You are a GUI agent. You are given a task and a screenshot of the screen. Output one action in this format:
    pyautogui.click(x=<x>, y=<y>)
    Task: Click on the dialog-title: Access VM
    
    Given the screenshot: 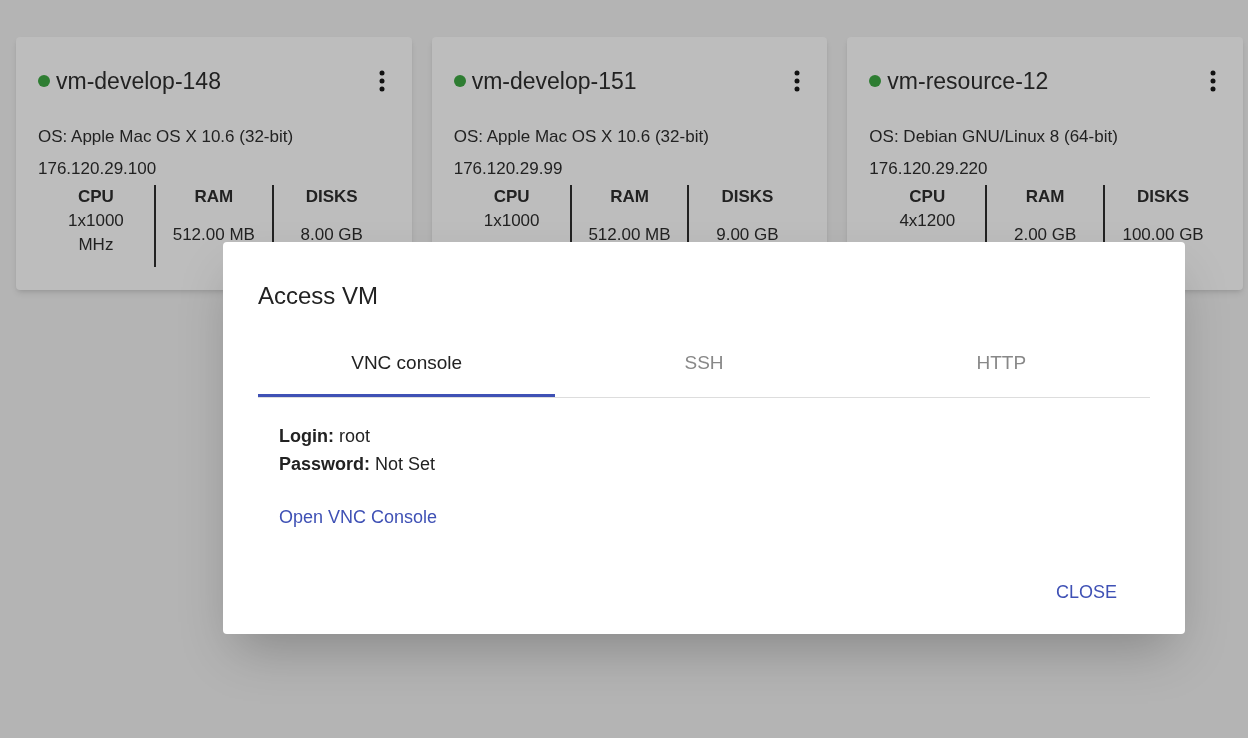 What is the action you would take?
    pyautogui.click(x=319, y=296)
    